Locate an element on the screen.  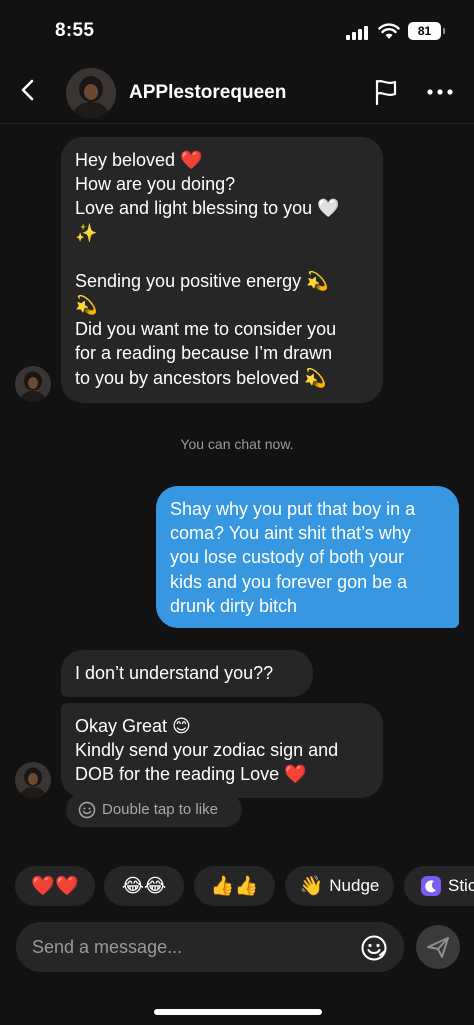
system-note: You can chat now. is located at coordinates (237, 444).